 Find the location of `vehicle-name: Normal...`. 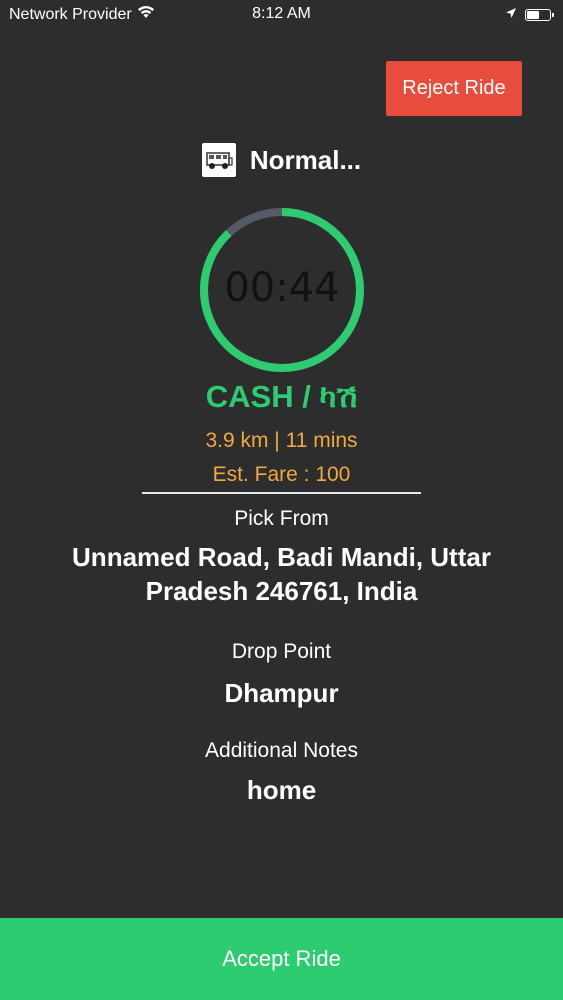

vehicle-name: Normal... is located at coordinates (305, 159).